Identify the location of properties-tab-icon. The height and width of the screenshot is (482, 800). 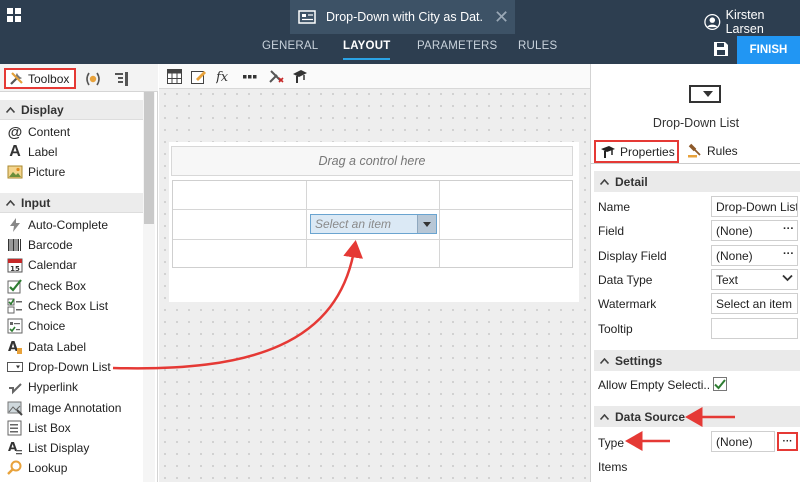
(608, 151).